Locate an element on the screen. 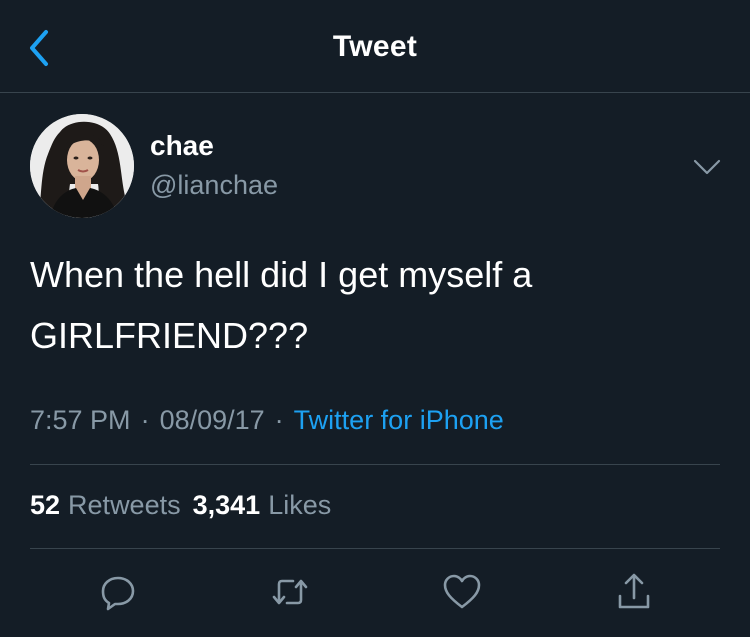  nav-bar: Tweet is located at coordinates (375, 46).